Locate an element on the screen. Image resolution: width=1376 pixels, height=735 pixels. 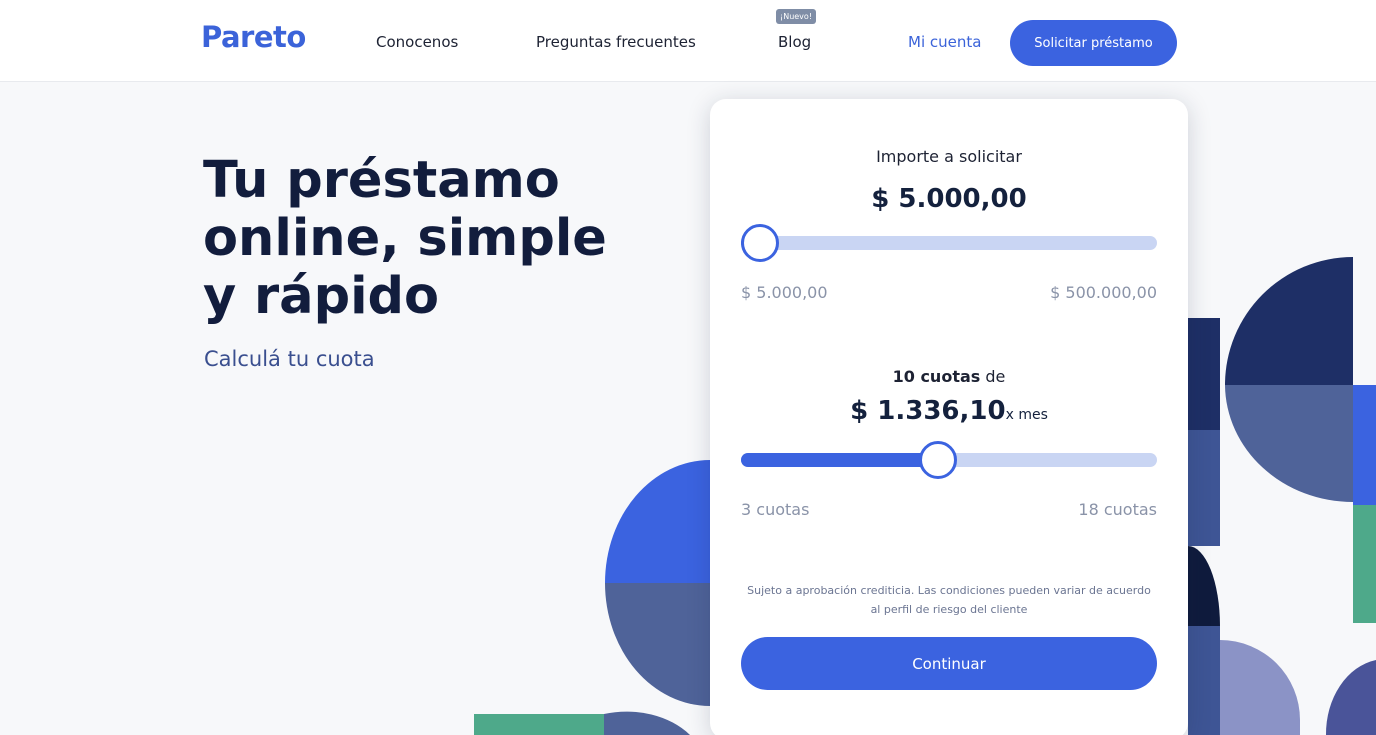
deco-slate-arc is located at coordinates (647, 723).